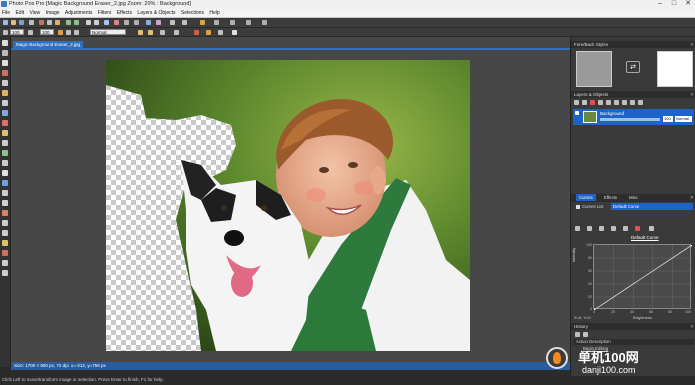 This screenshot has height=385, width=695. What do you see at coordinates (148, 22) in the screenshot?
I see `resize-icon` at bounding box center [148, 22].